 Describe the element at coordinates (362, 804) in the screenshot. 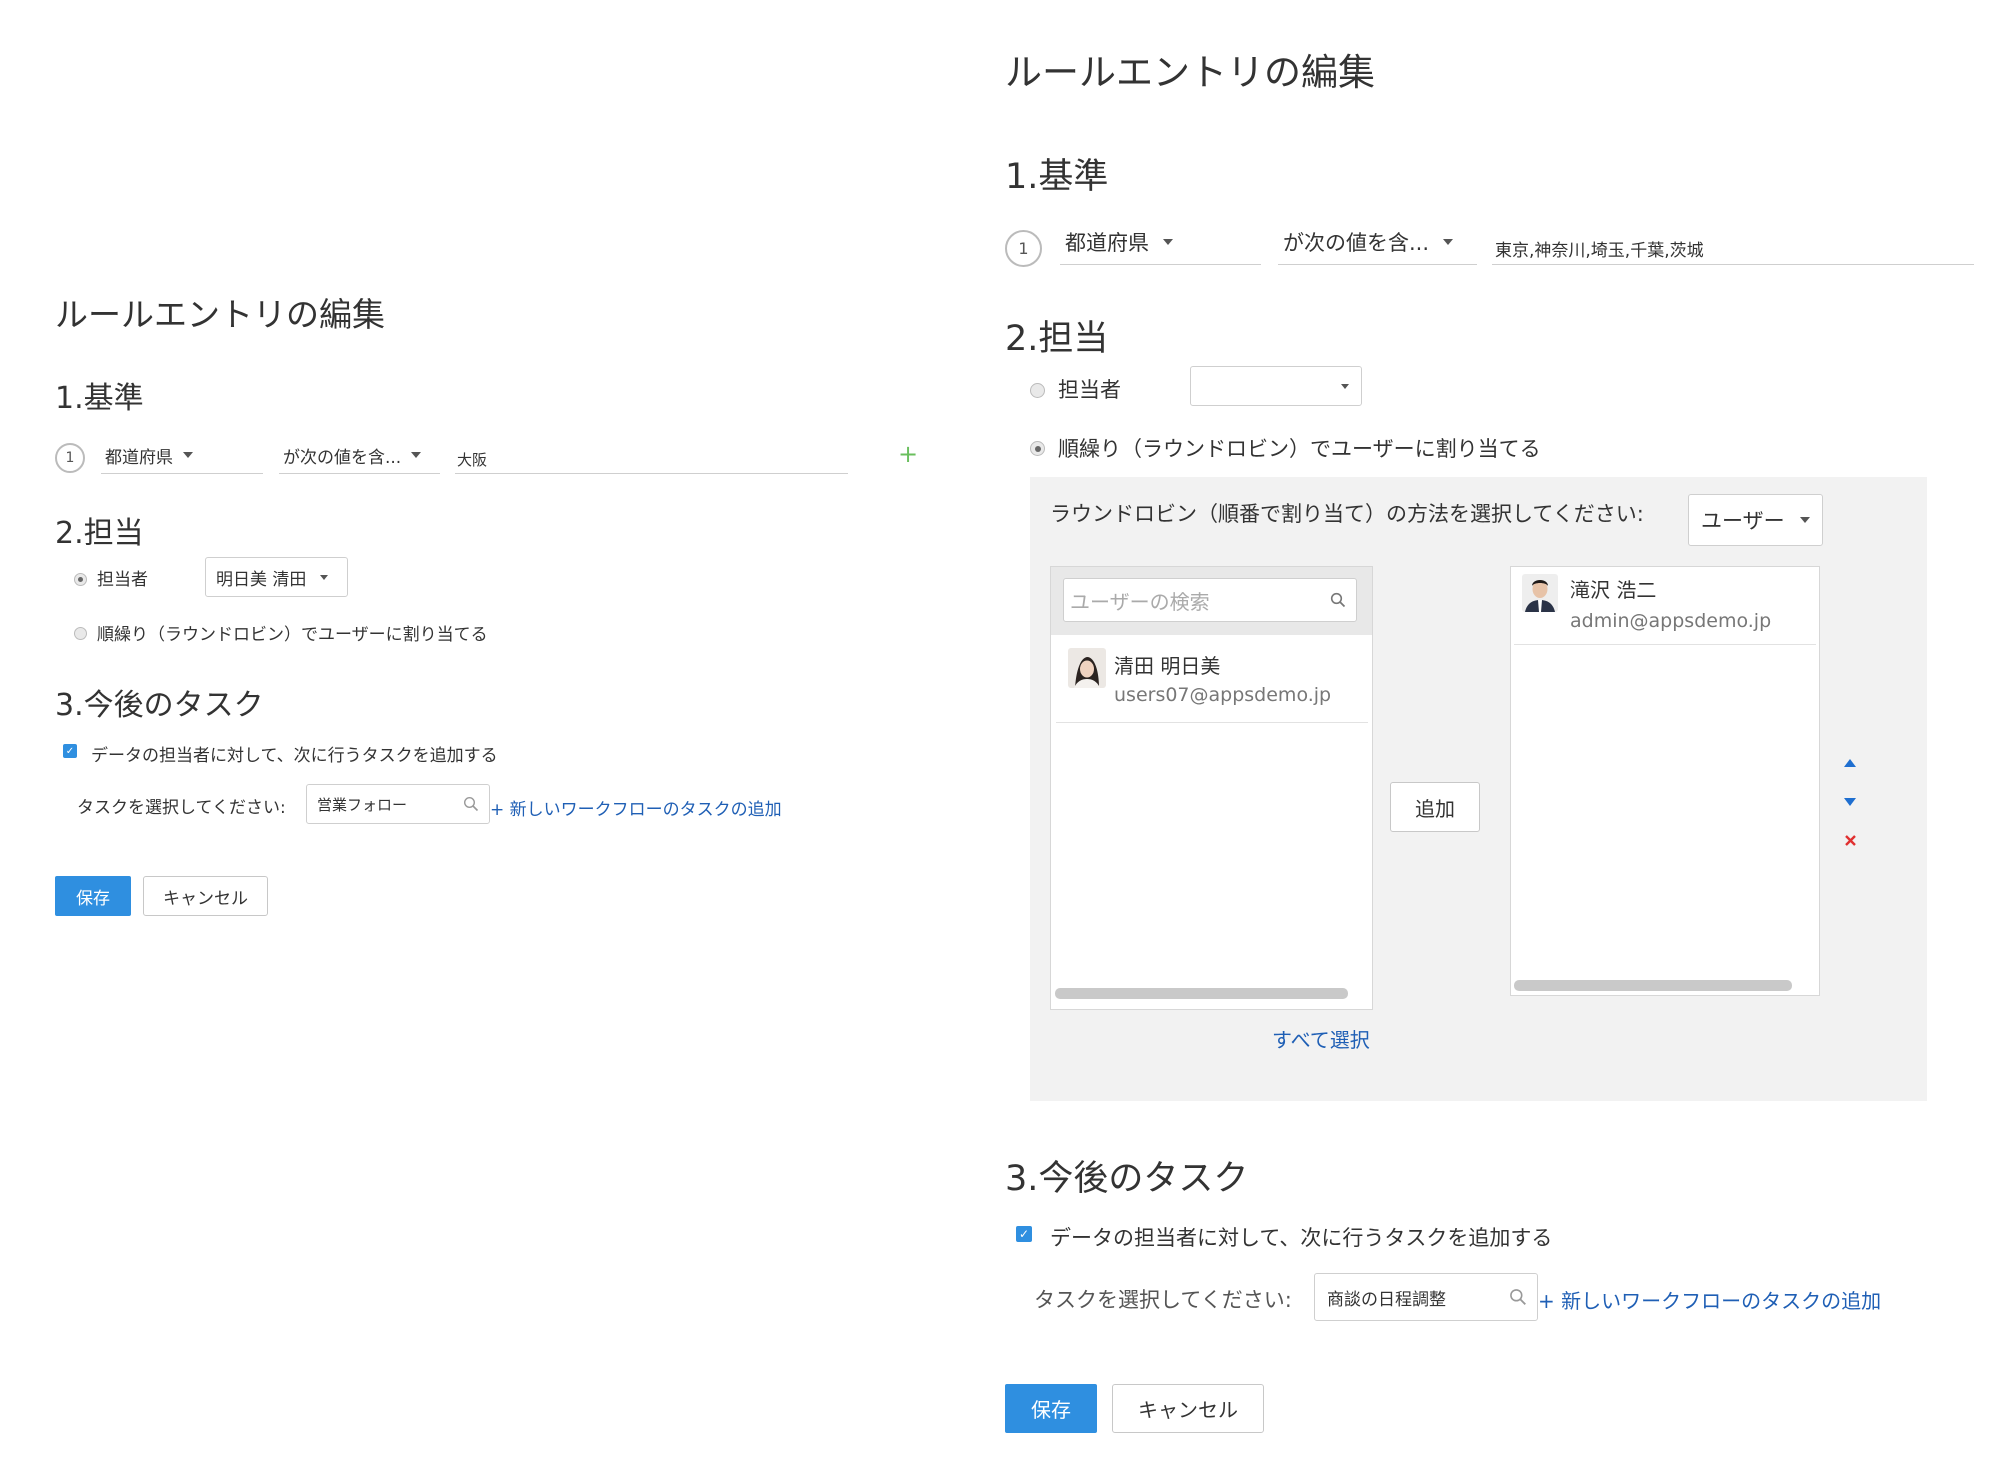

I see `task-search-value: 営業フォロー` at that location.